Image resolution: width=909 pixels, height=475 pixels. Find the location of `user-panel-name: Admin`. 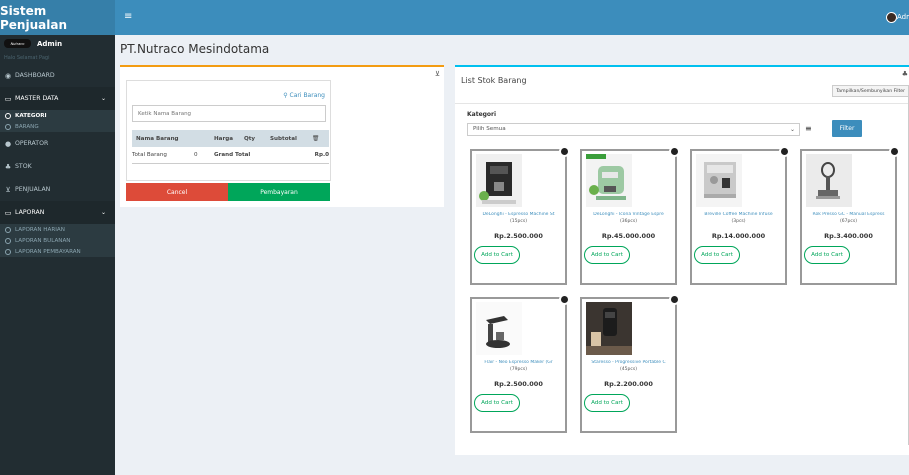

user-panel-name: Admin is located at coordinates (50, 43).